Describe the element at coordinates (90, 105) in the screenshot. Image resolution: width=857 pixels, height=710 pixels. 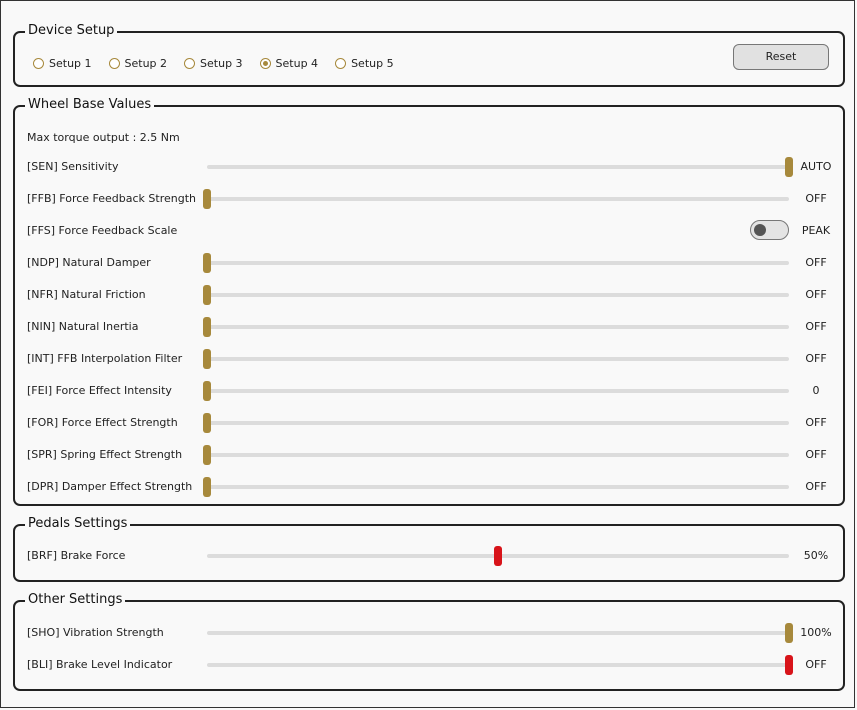
I see `wheel-base-title: Wheel Base Values` at that location.